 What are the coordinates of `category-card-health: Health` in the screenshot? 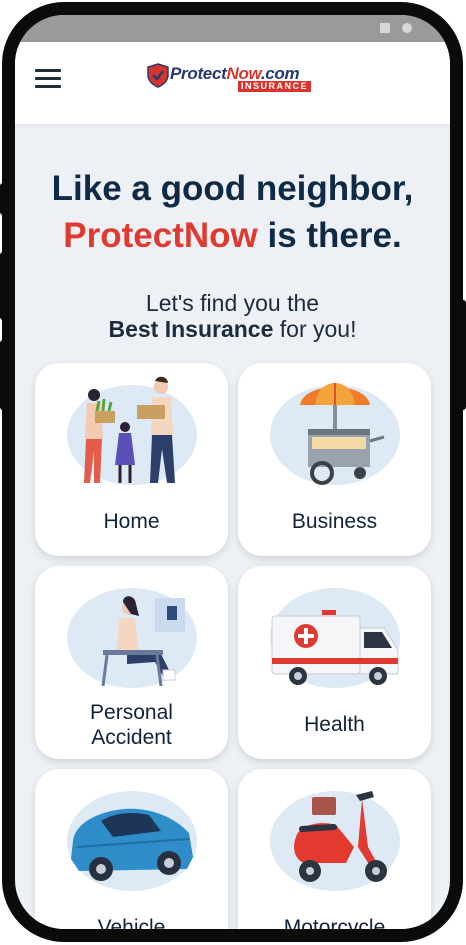 It's located at (334, 662).